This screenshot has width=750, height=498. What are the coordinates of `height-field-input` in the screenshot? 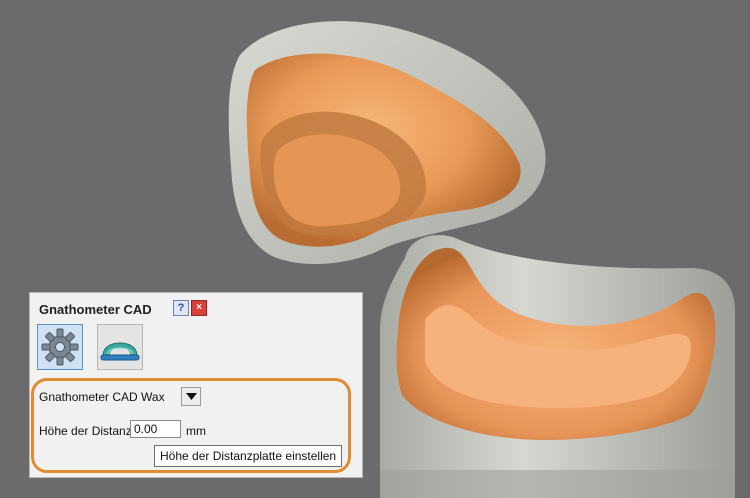 It's located at (155, 429).